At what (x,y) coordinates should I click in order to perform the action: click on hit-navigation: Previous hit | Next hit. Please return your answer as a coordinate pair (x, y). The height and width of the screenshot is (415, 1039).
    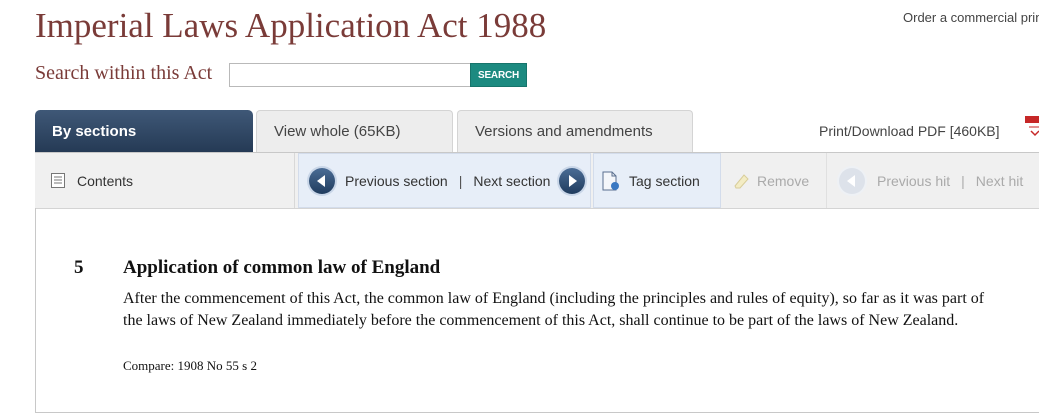
    Looking at the image, I should click on (935, 180).